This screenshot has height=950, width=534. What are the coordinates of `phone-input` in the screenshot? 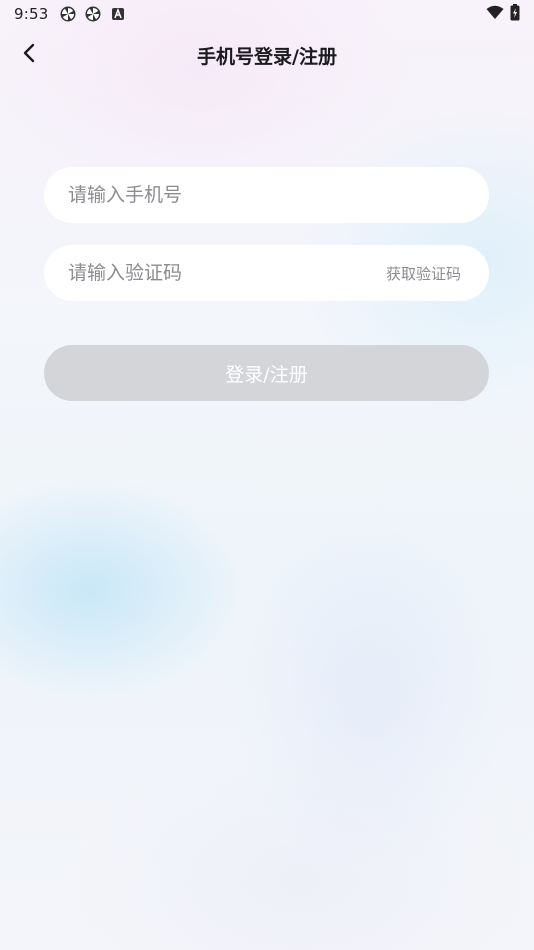 It's located at (264, 195).